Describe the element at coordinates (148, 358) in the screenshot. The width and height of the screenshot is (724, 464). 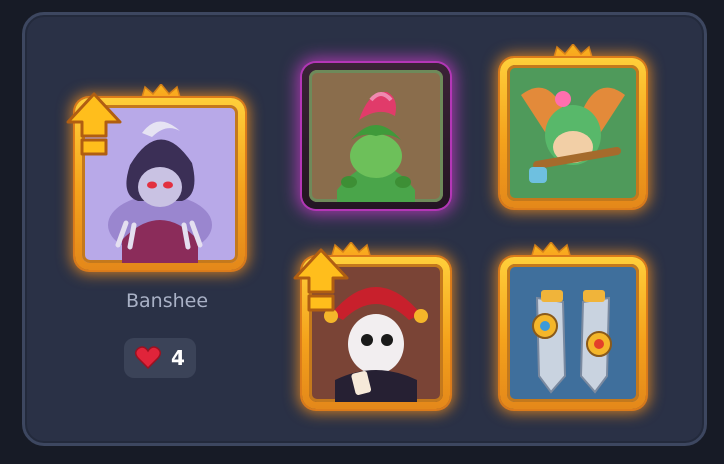
I see `heart-icon` at that location.